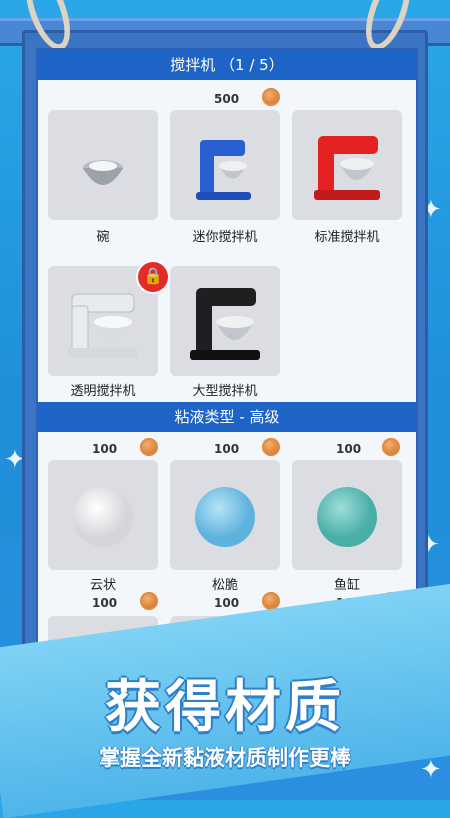 Image resolution: width=450 pixels, height=818 pixels. What do you see at coordinates (227, 99) in the screenshot?
I see `mixer-cost: 500` at bounding box center [227, 99].